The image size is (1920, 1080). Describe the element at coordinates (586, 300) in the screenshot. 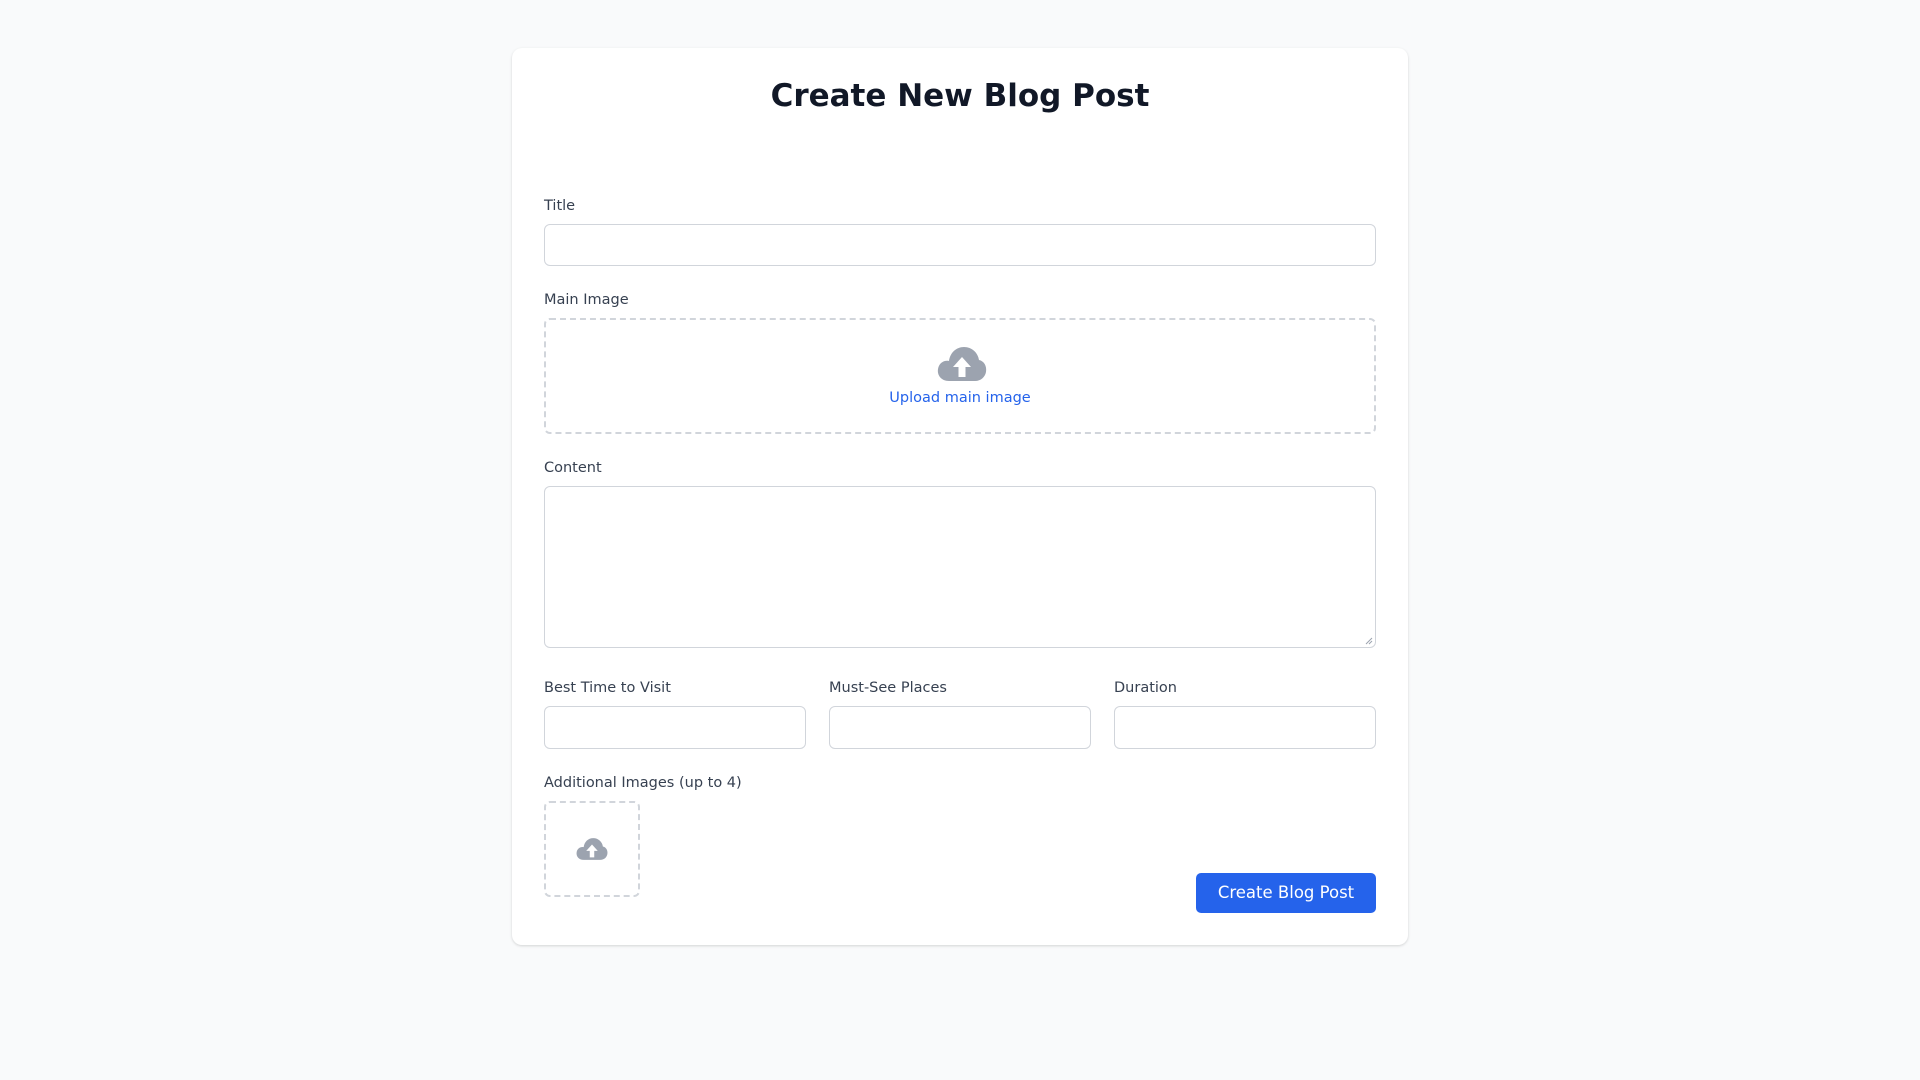

I see `main-image-label: Main Image` at that location.